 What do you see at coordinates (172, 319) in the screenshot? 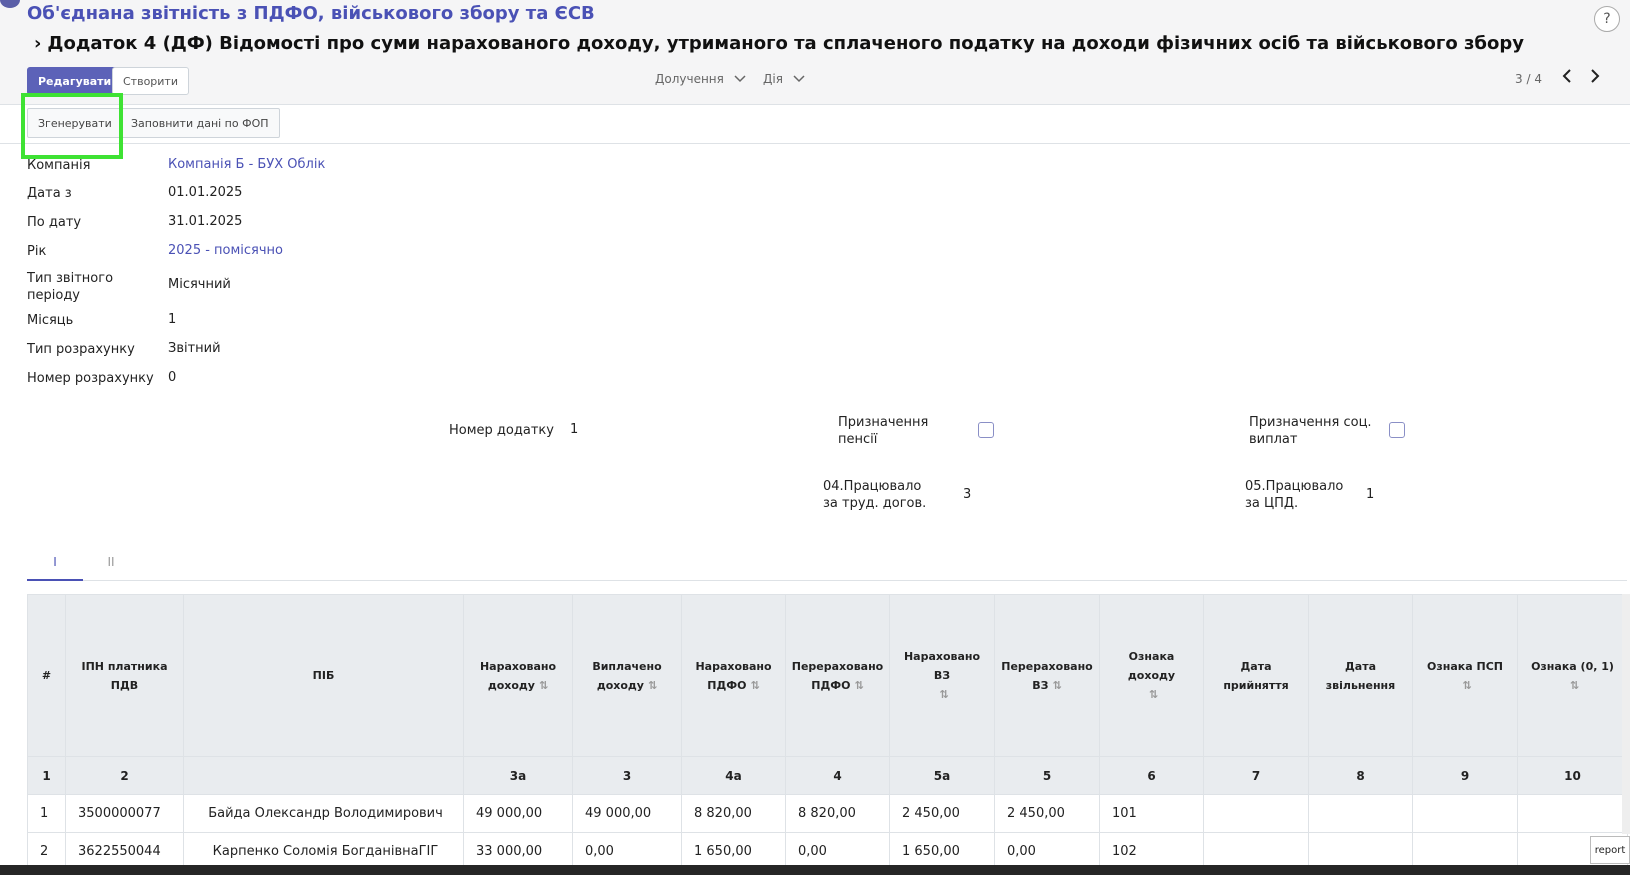
I see `month-field: 1` at bounding box center [172, 319].